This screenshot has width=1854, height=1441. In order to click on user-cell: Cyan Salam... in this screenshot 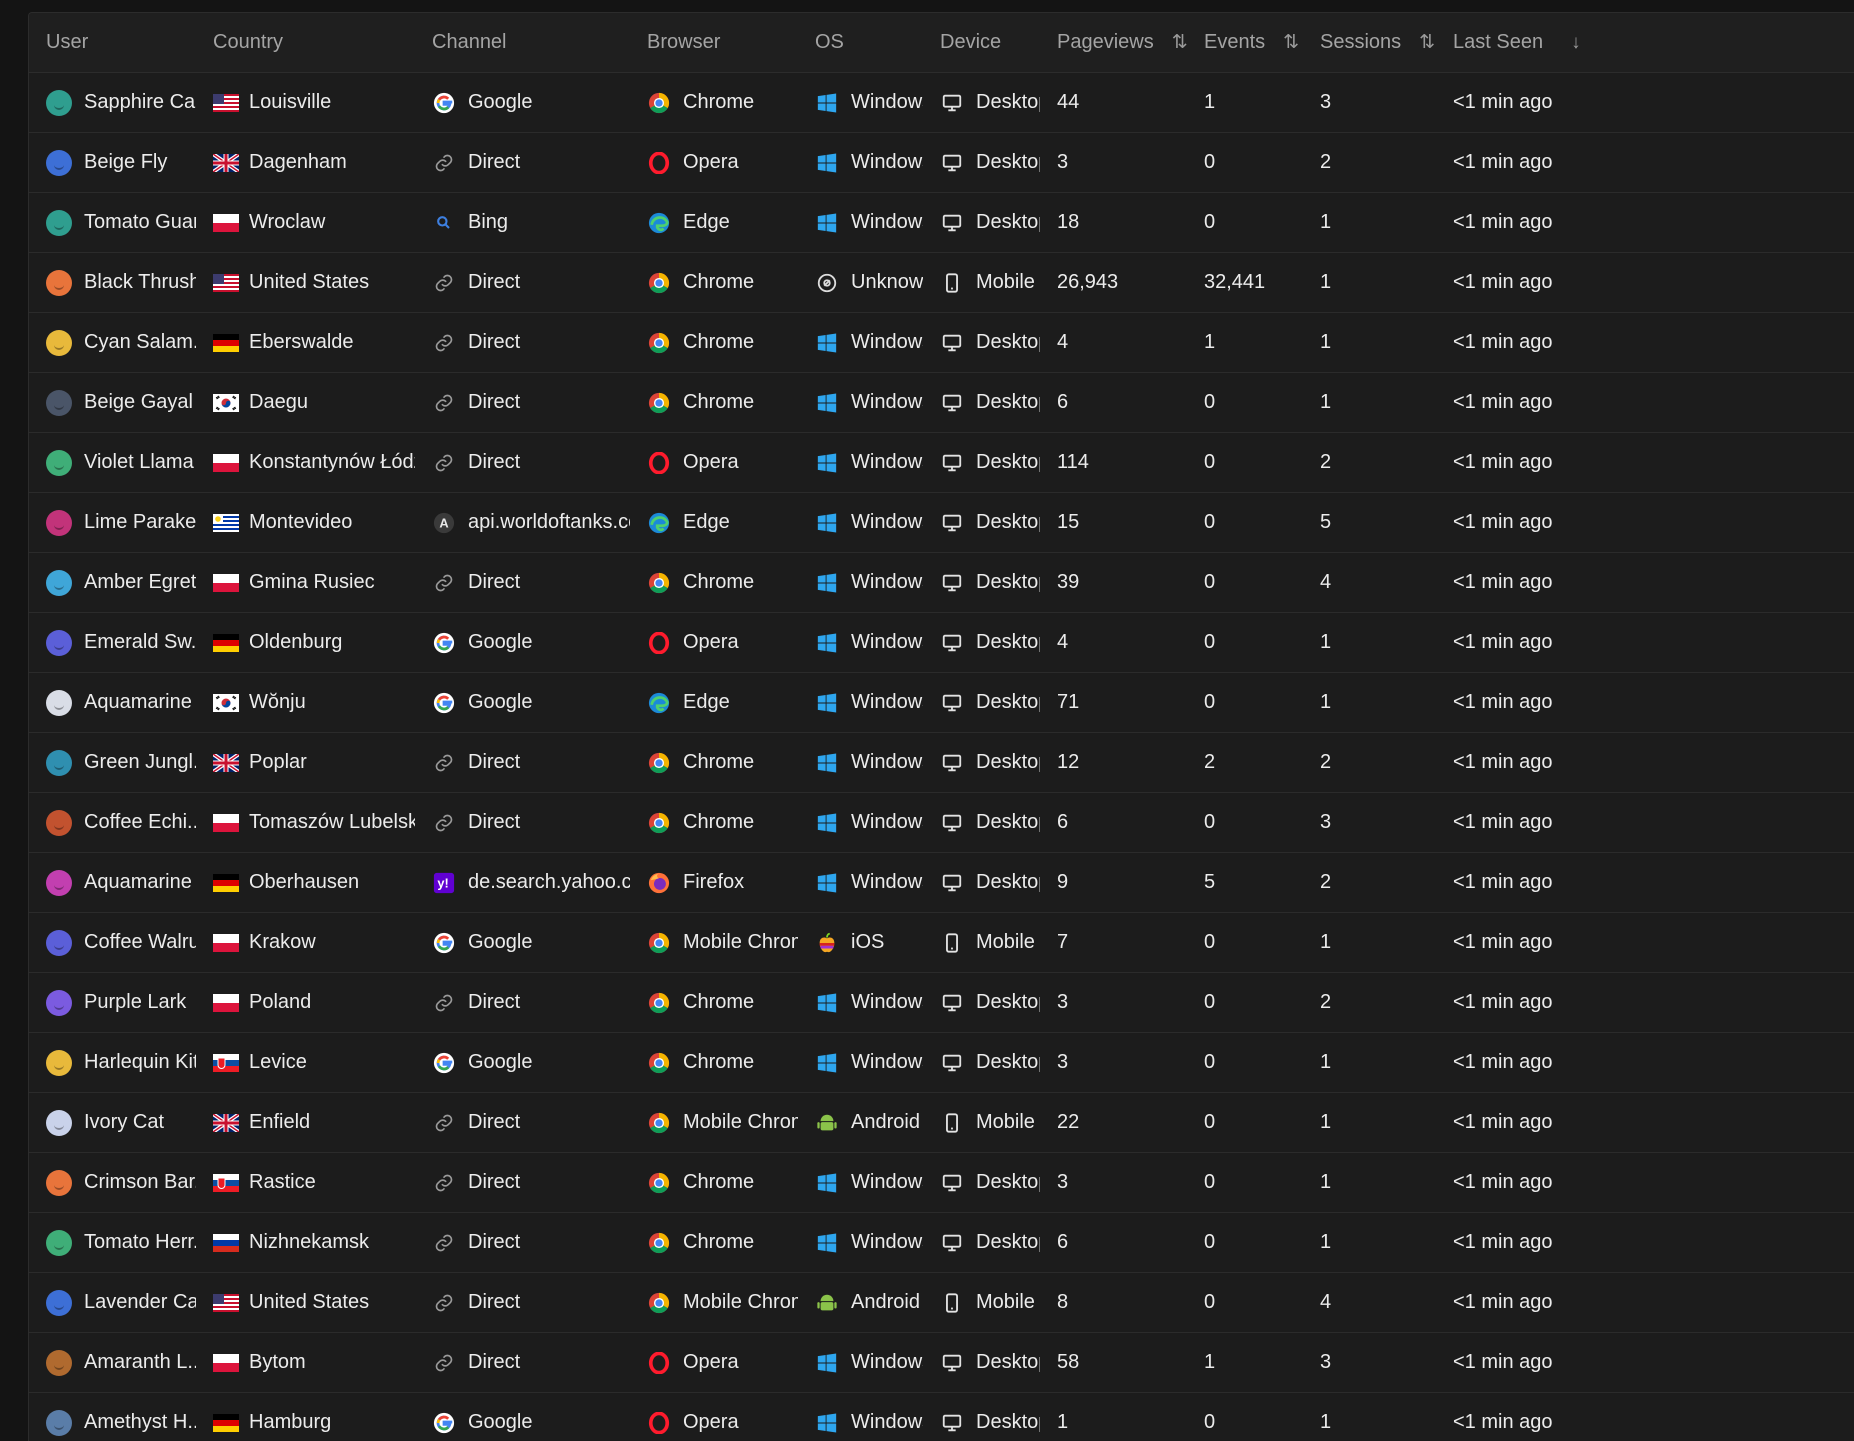, I will do `click(112, 343)`.